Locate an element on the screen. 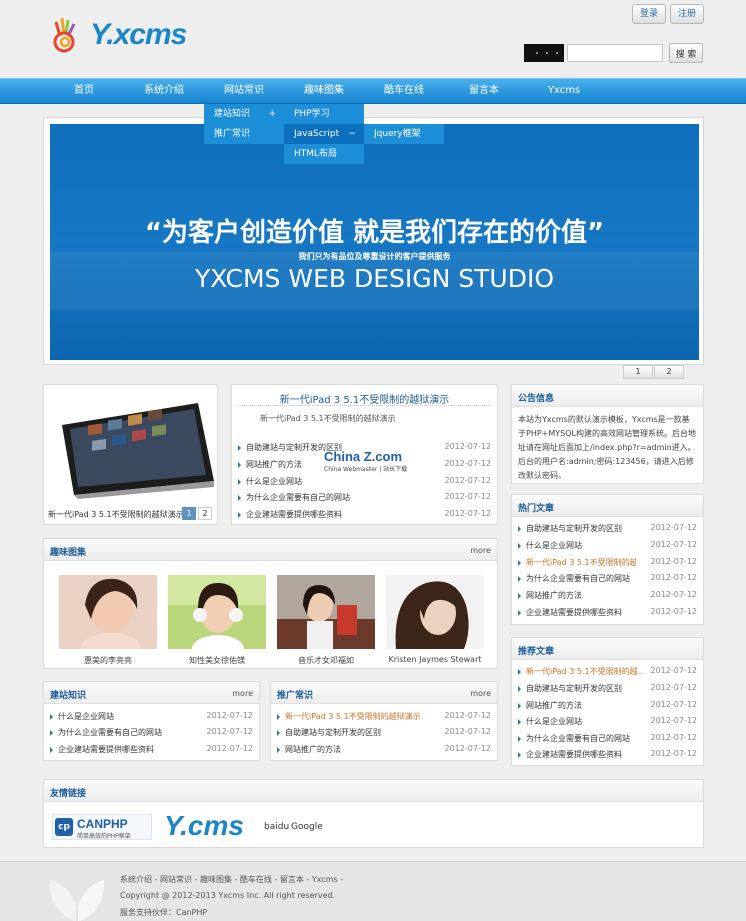 The height and width of the screenshot is (921, 746). nav-item-yxcms: Yxcms is located at coordinates (564, 91).